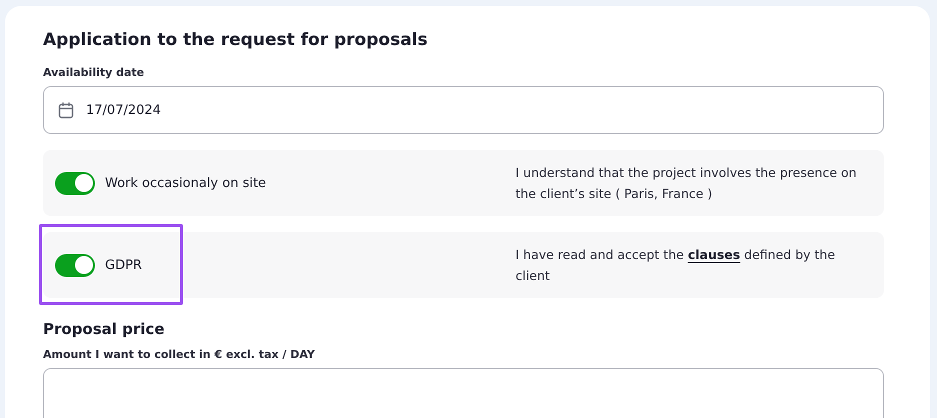 The height and width of the screenshot is (418, 937). I want to click on clauses-link: clauses, so click(714, 254).